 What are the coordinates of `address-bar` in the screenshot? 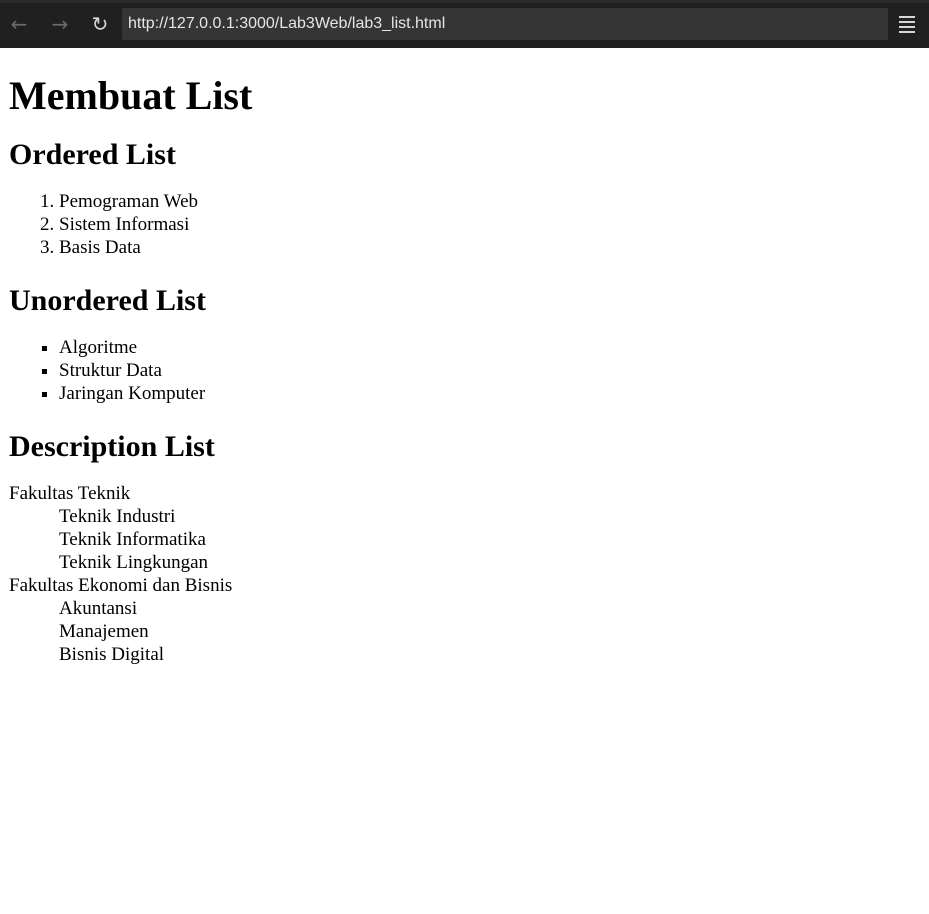 It's located at (505, 24).